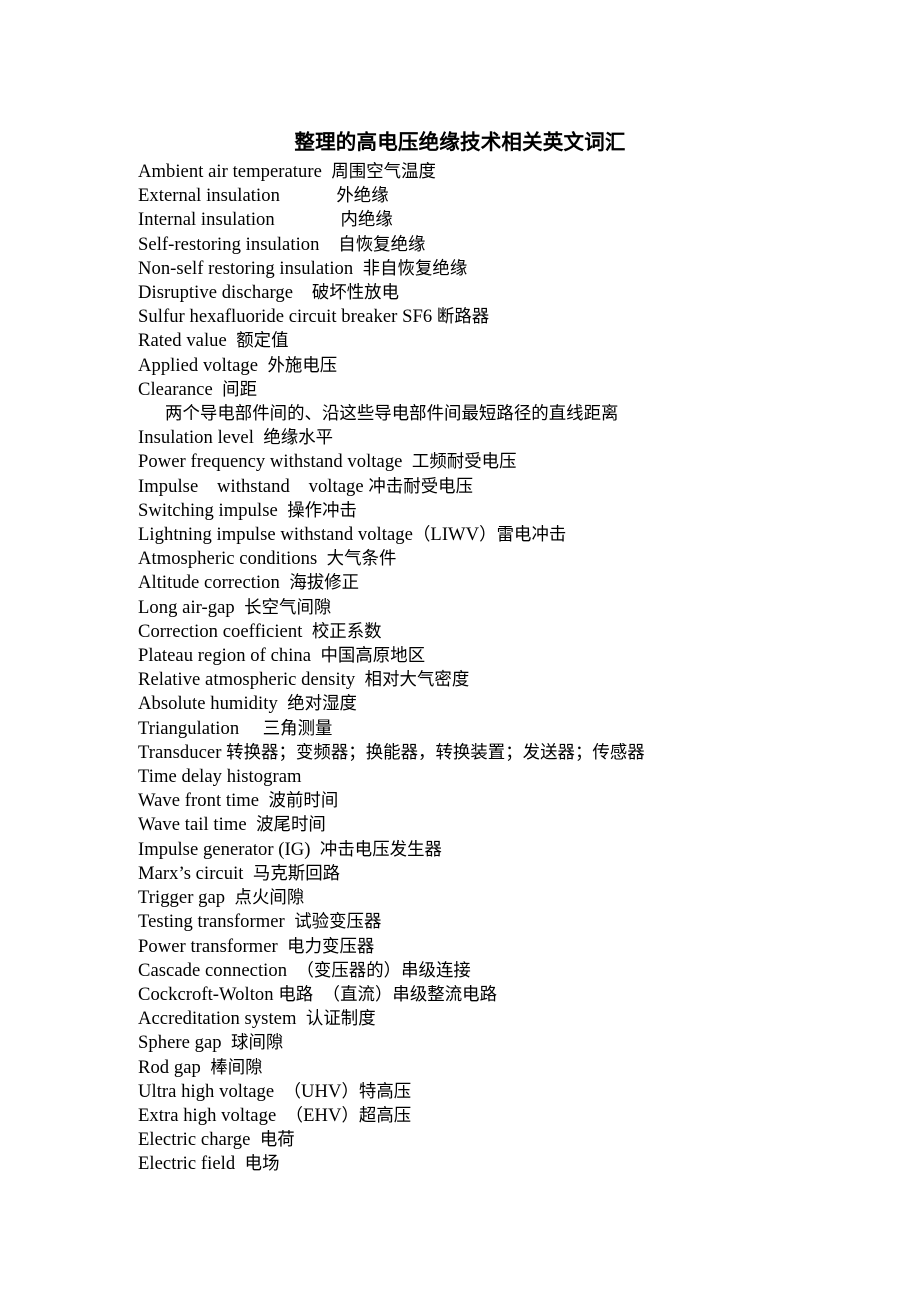  Describe the element at coordinates (232, 825) in the screenshot. I see `glossary-entry: Wave tail time 波尾时间` at that location.